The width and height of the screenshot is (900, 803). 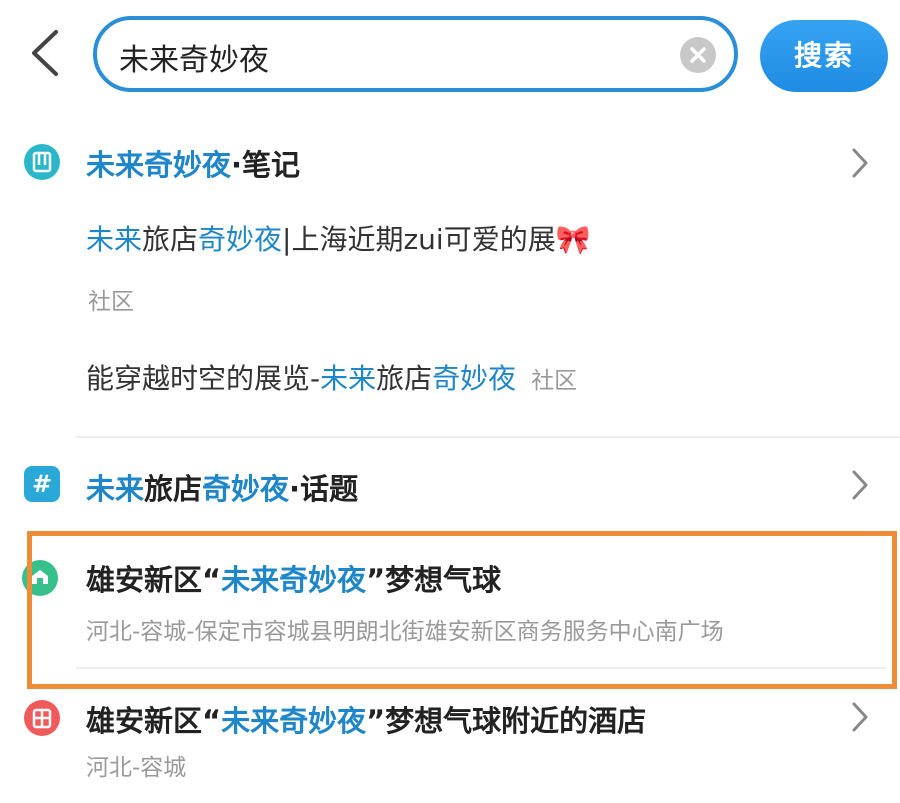 What do you see at coordinates (366, 719) in the screenshot?
I see `hotel-result-title: 雄安新区“未来奇妙夜”梦想气球附近的酒店` at bounding box center [366, 719].